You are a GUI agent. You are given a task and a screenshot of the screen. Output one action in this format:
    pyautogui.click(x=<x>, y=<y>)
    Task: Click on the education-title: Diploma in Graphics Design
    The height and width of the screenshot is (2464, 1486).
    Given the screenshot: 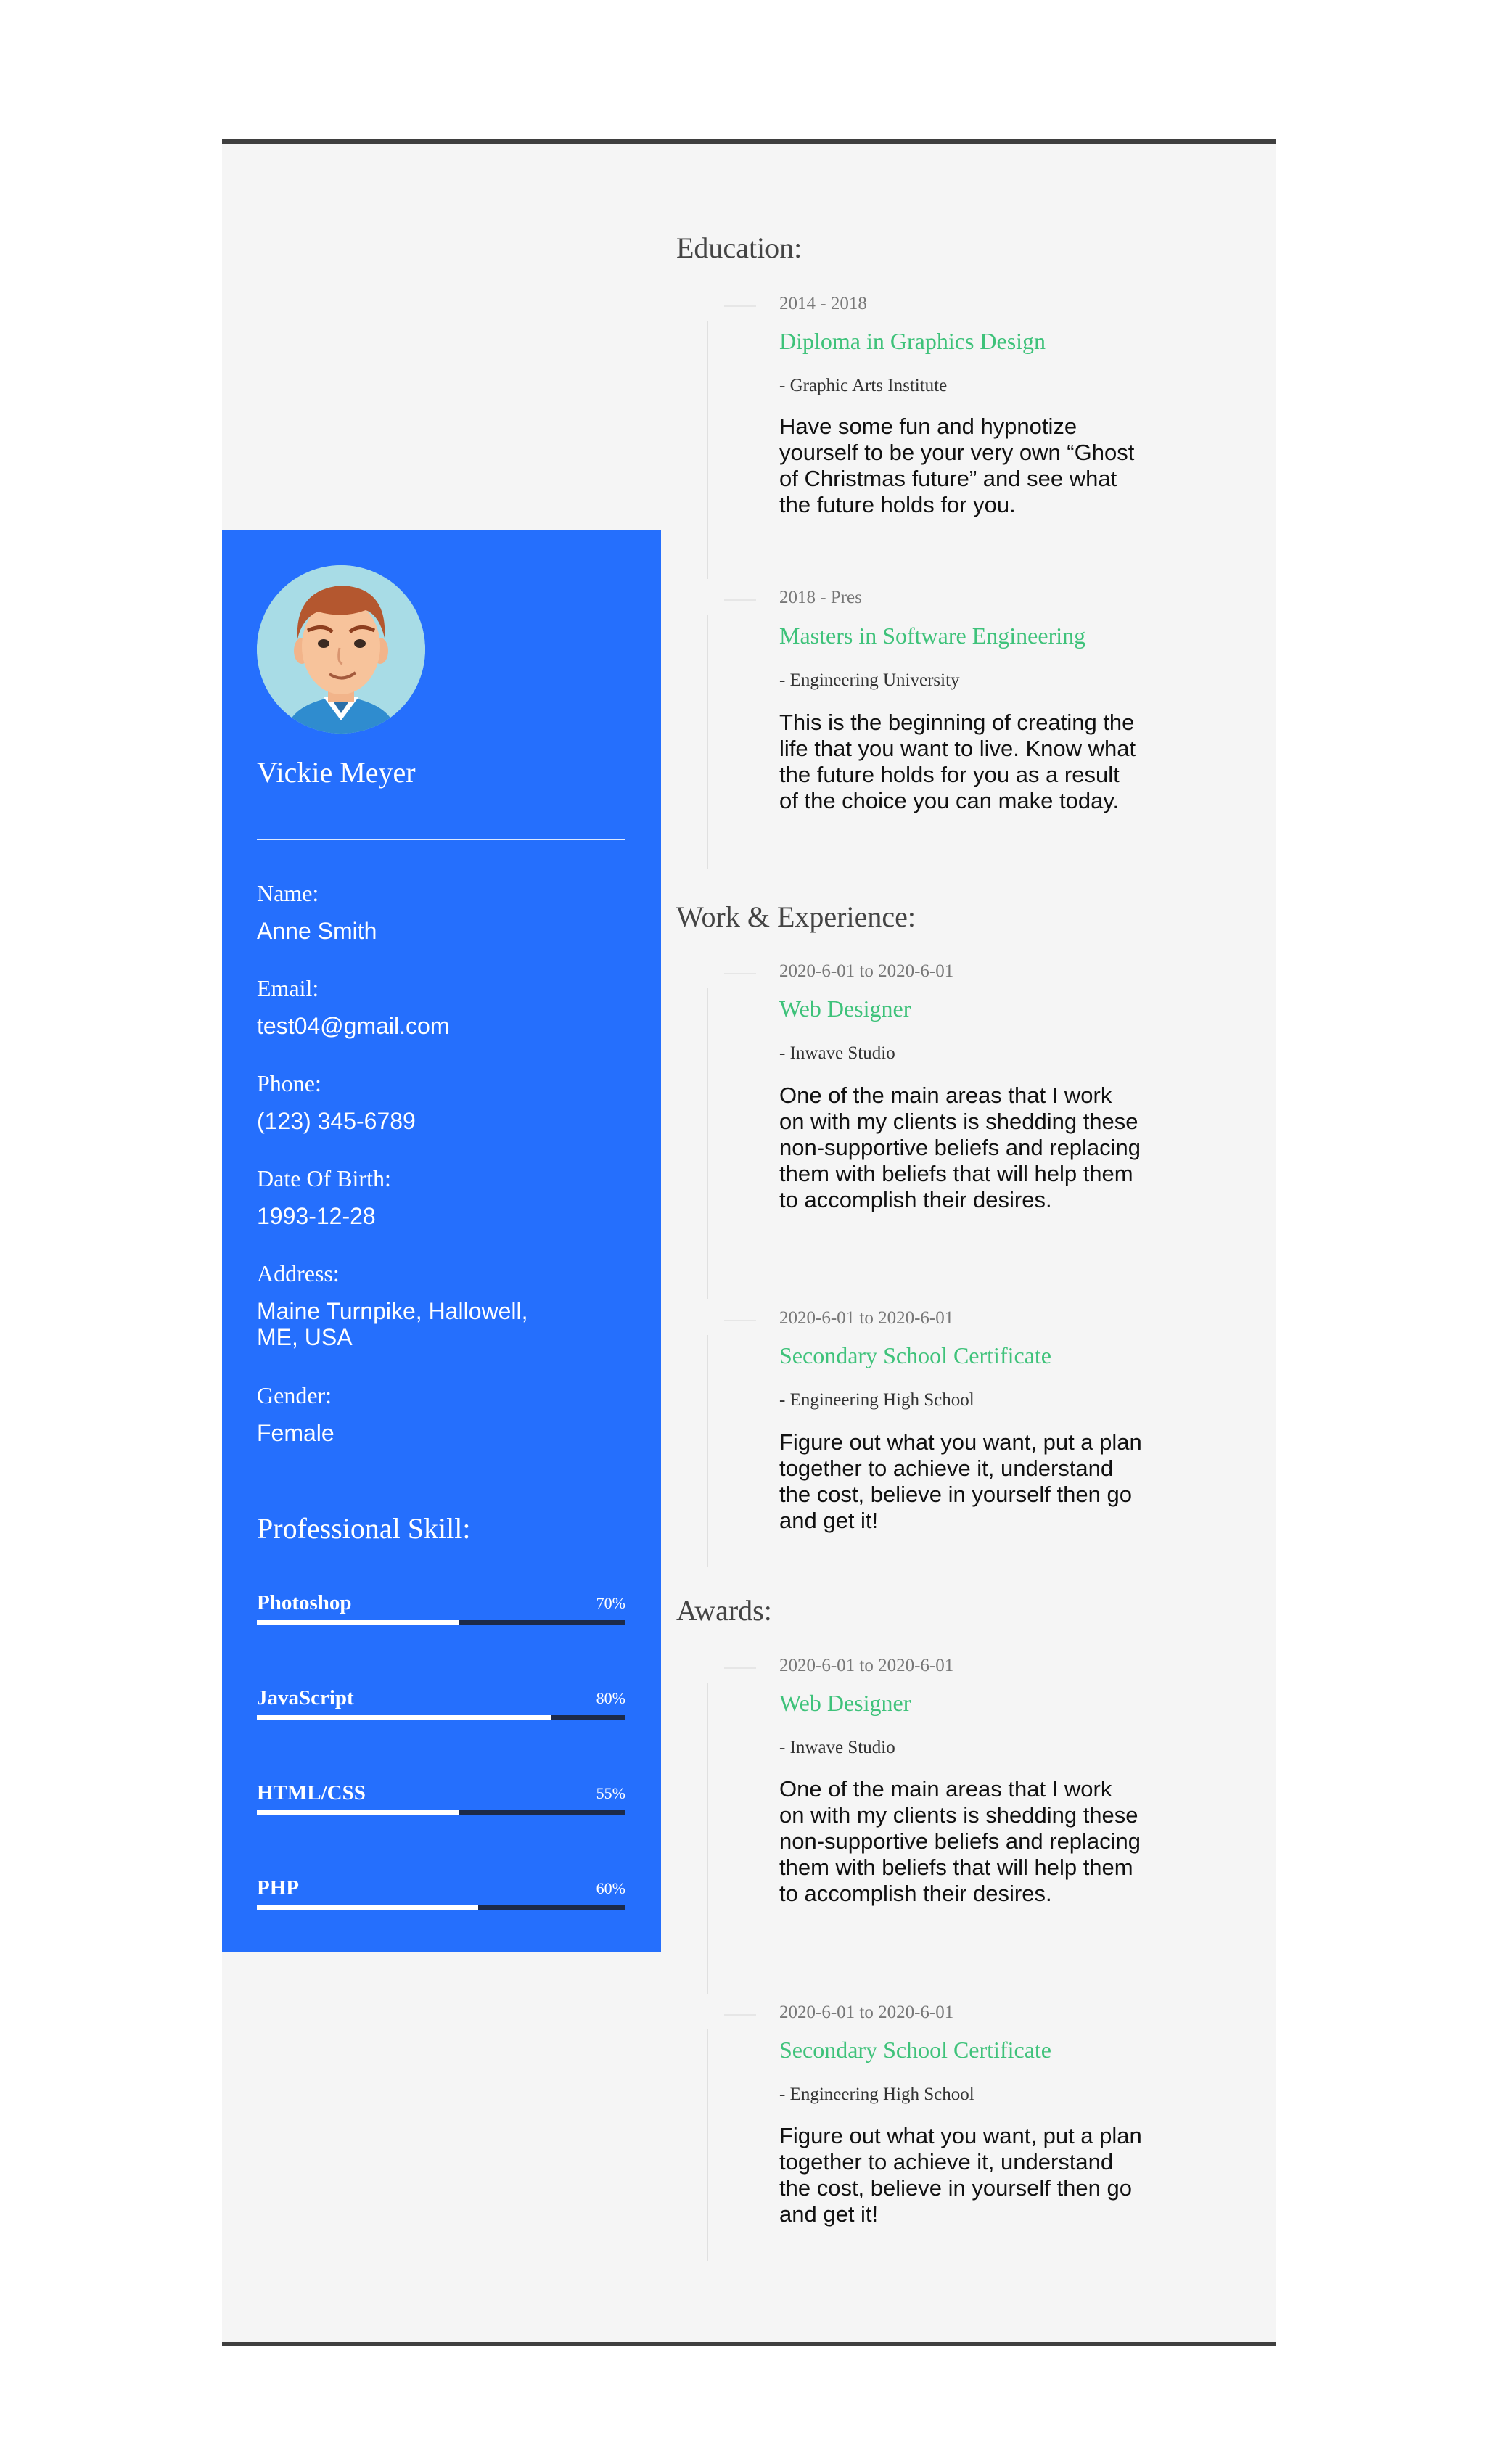 What is the action you would take?
    pyautogui.click(x=913, y=341)
    